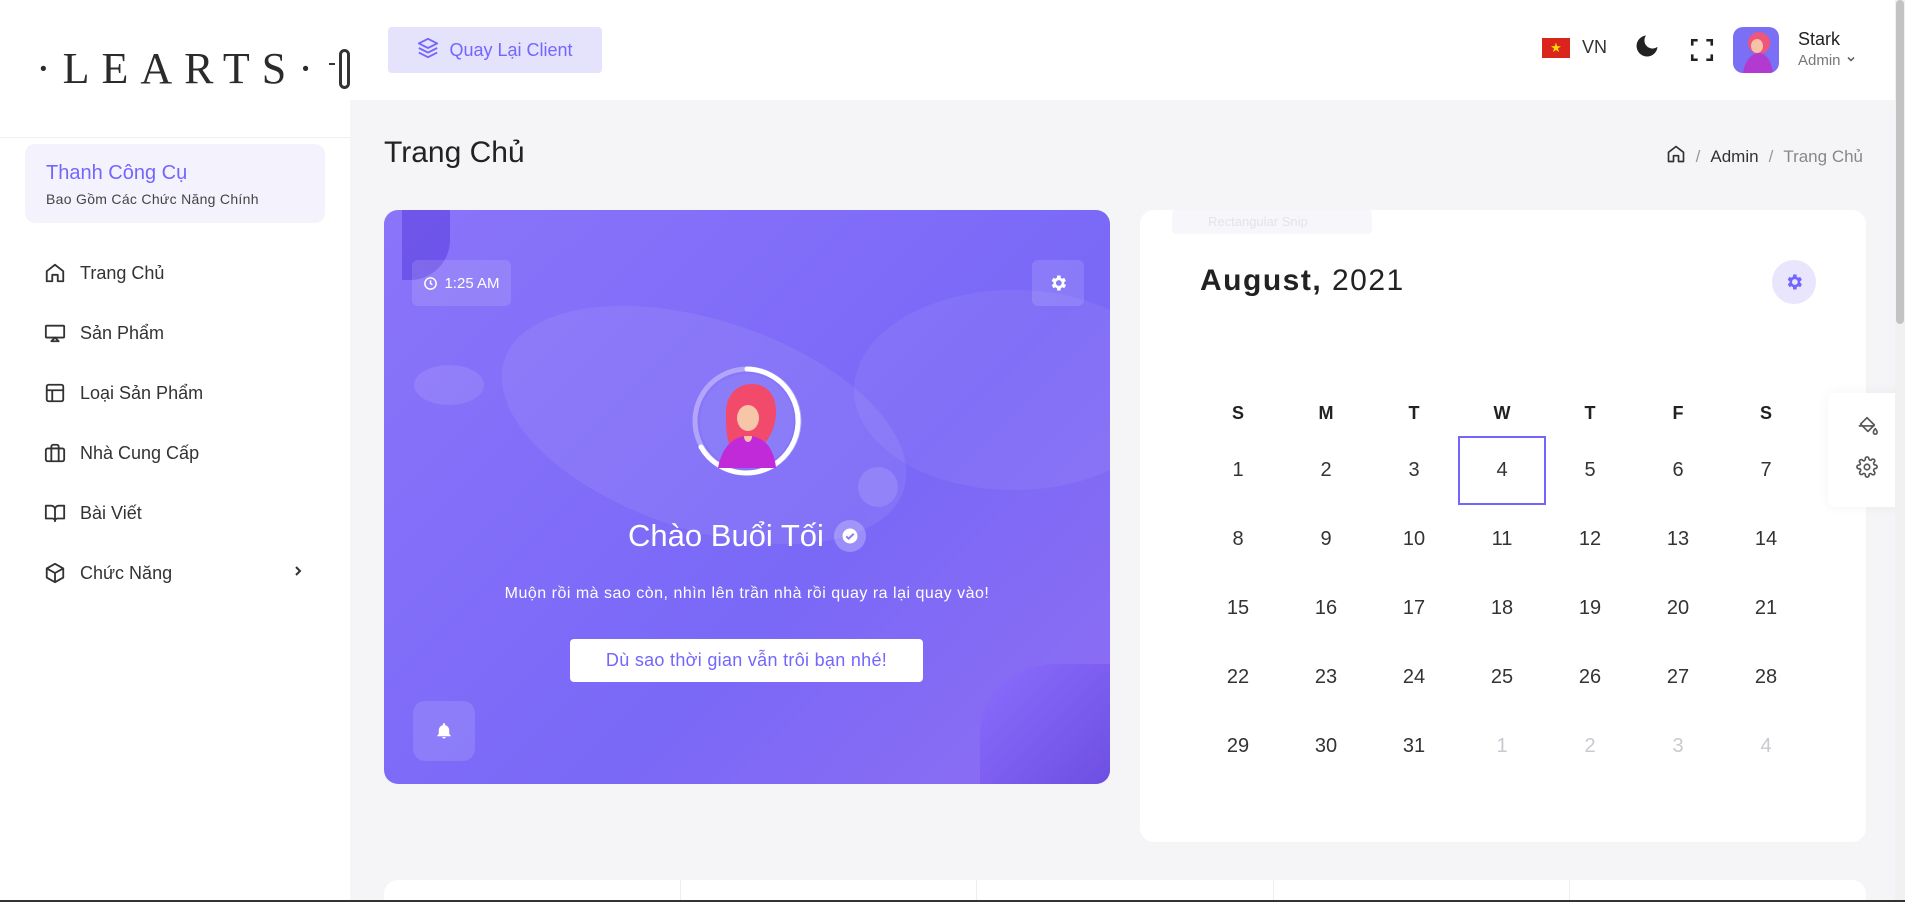 This screenshot has height=902, width=1905. What do you see at coordinates (111, 512) in the screenshot?
I see `sidebar-item-label: Bài Viết` at bounding box center [111, 512].